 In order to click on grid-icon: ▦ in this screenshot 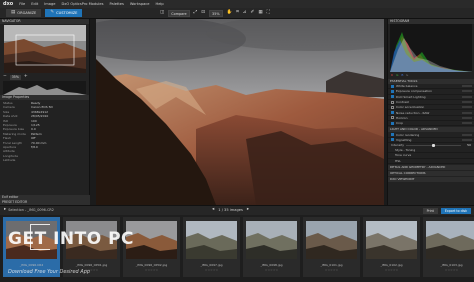, I will do `click(260, 13)`.